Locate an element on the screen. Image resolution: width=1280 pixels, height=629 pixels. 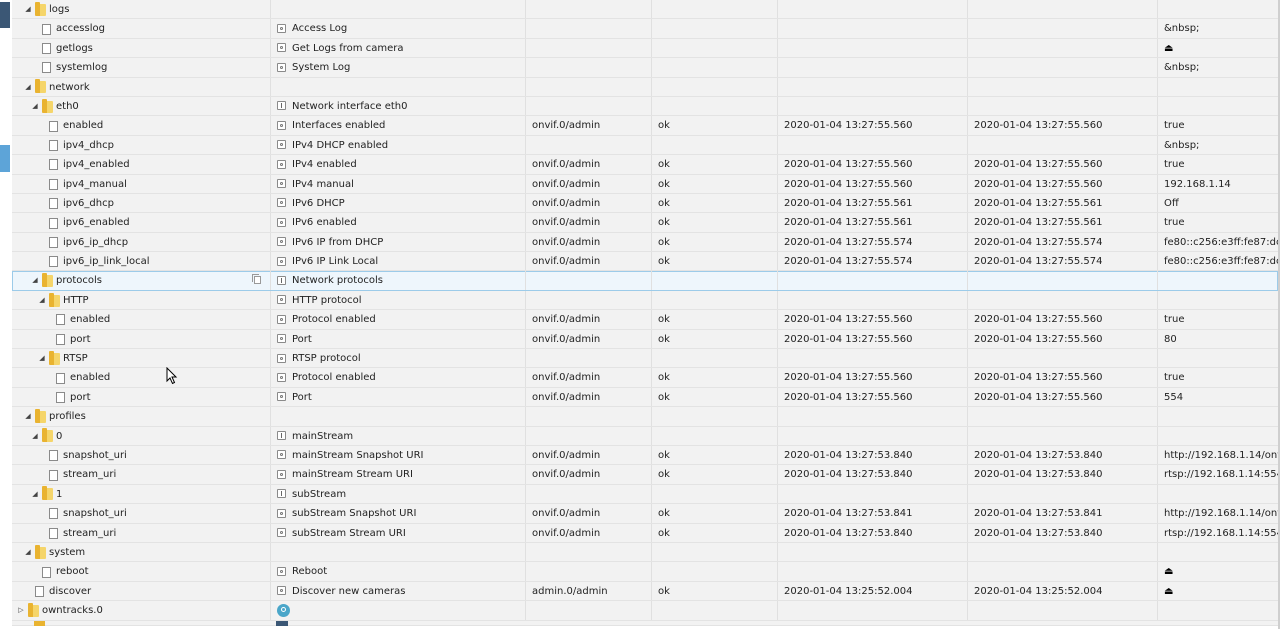
timestamp-cell-text: 2020-01-04 13:25:52.004 is located at coordinates (848, 591).